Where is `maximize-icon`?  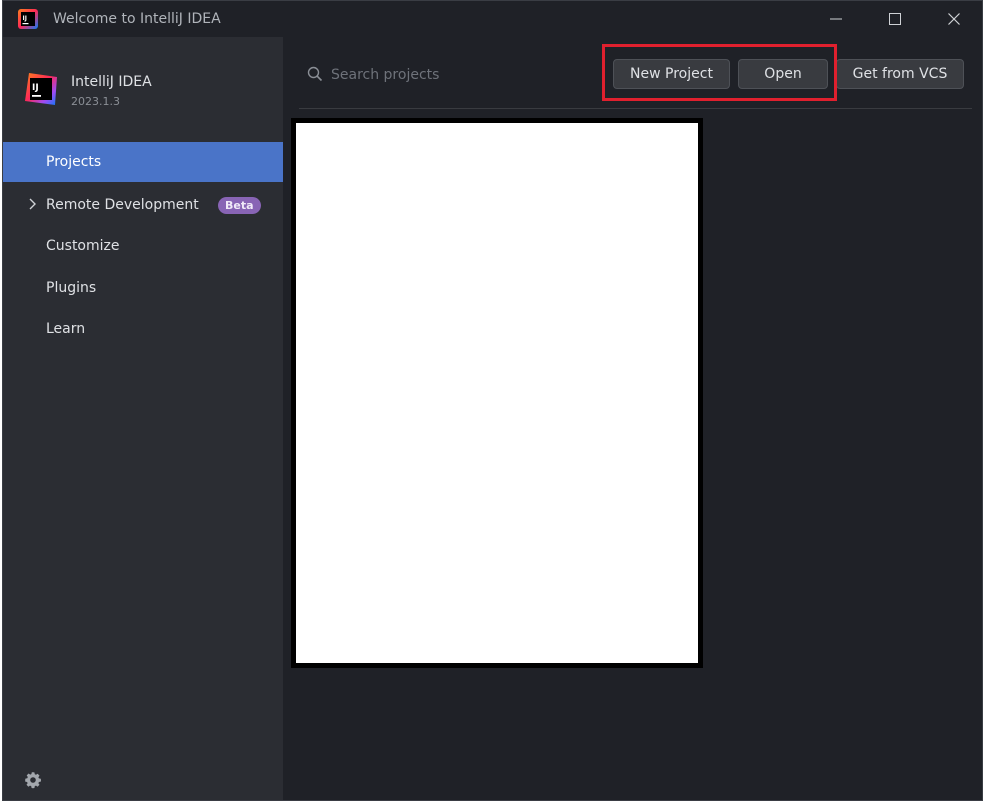 maximize-icon is located at coordinates (895, 19).